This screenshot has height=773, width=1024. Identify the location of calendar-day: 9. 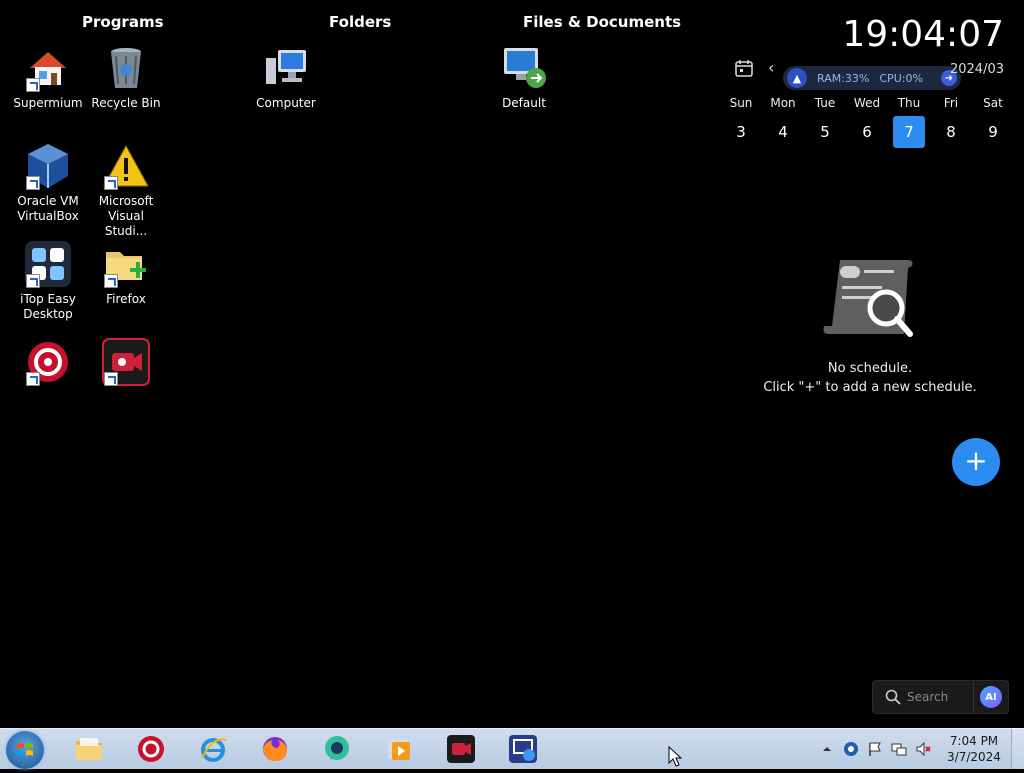
(993, 132).